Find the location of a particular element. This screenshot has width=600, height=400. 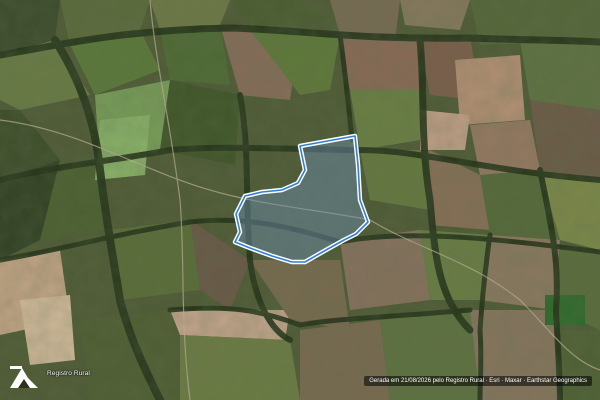

registro-rural-logo-icon is located at coordinates (24, 376).